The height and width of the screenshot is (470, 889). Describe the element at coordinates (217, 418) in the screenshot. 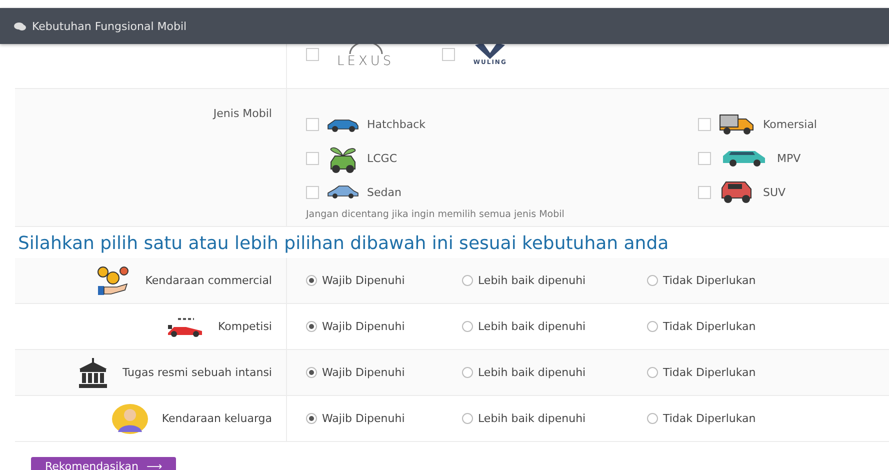

I see `criterion-label: Kendaraan keluarga` at that location.